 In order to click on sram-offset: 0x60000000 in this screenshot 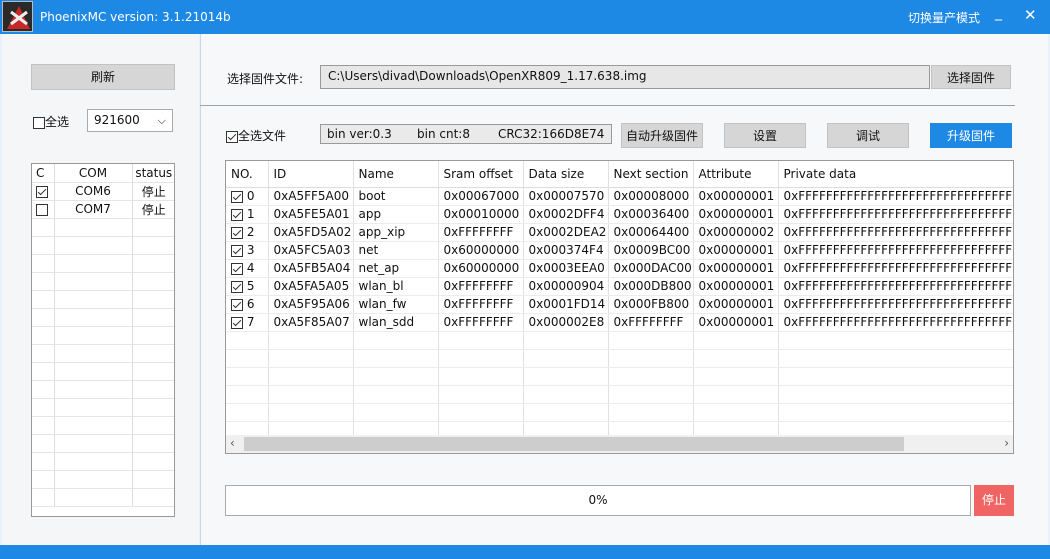, I will do `click(481, 268)`.